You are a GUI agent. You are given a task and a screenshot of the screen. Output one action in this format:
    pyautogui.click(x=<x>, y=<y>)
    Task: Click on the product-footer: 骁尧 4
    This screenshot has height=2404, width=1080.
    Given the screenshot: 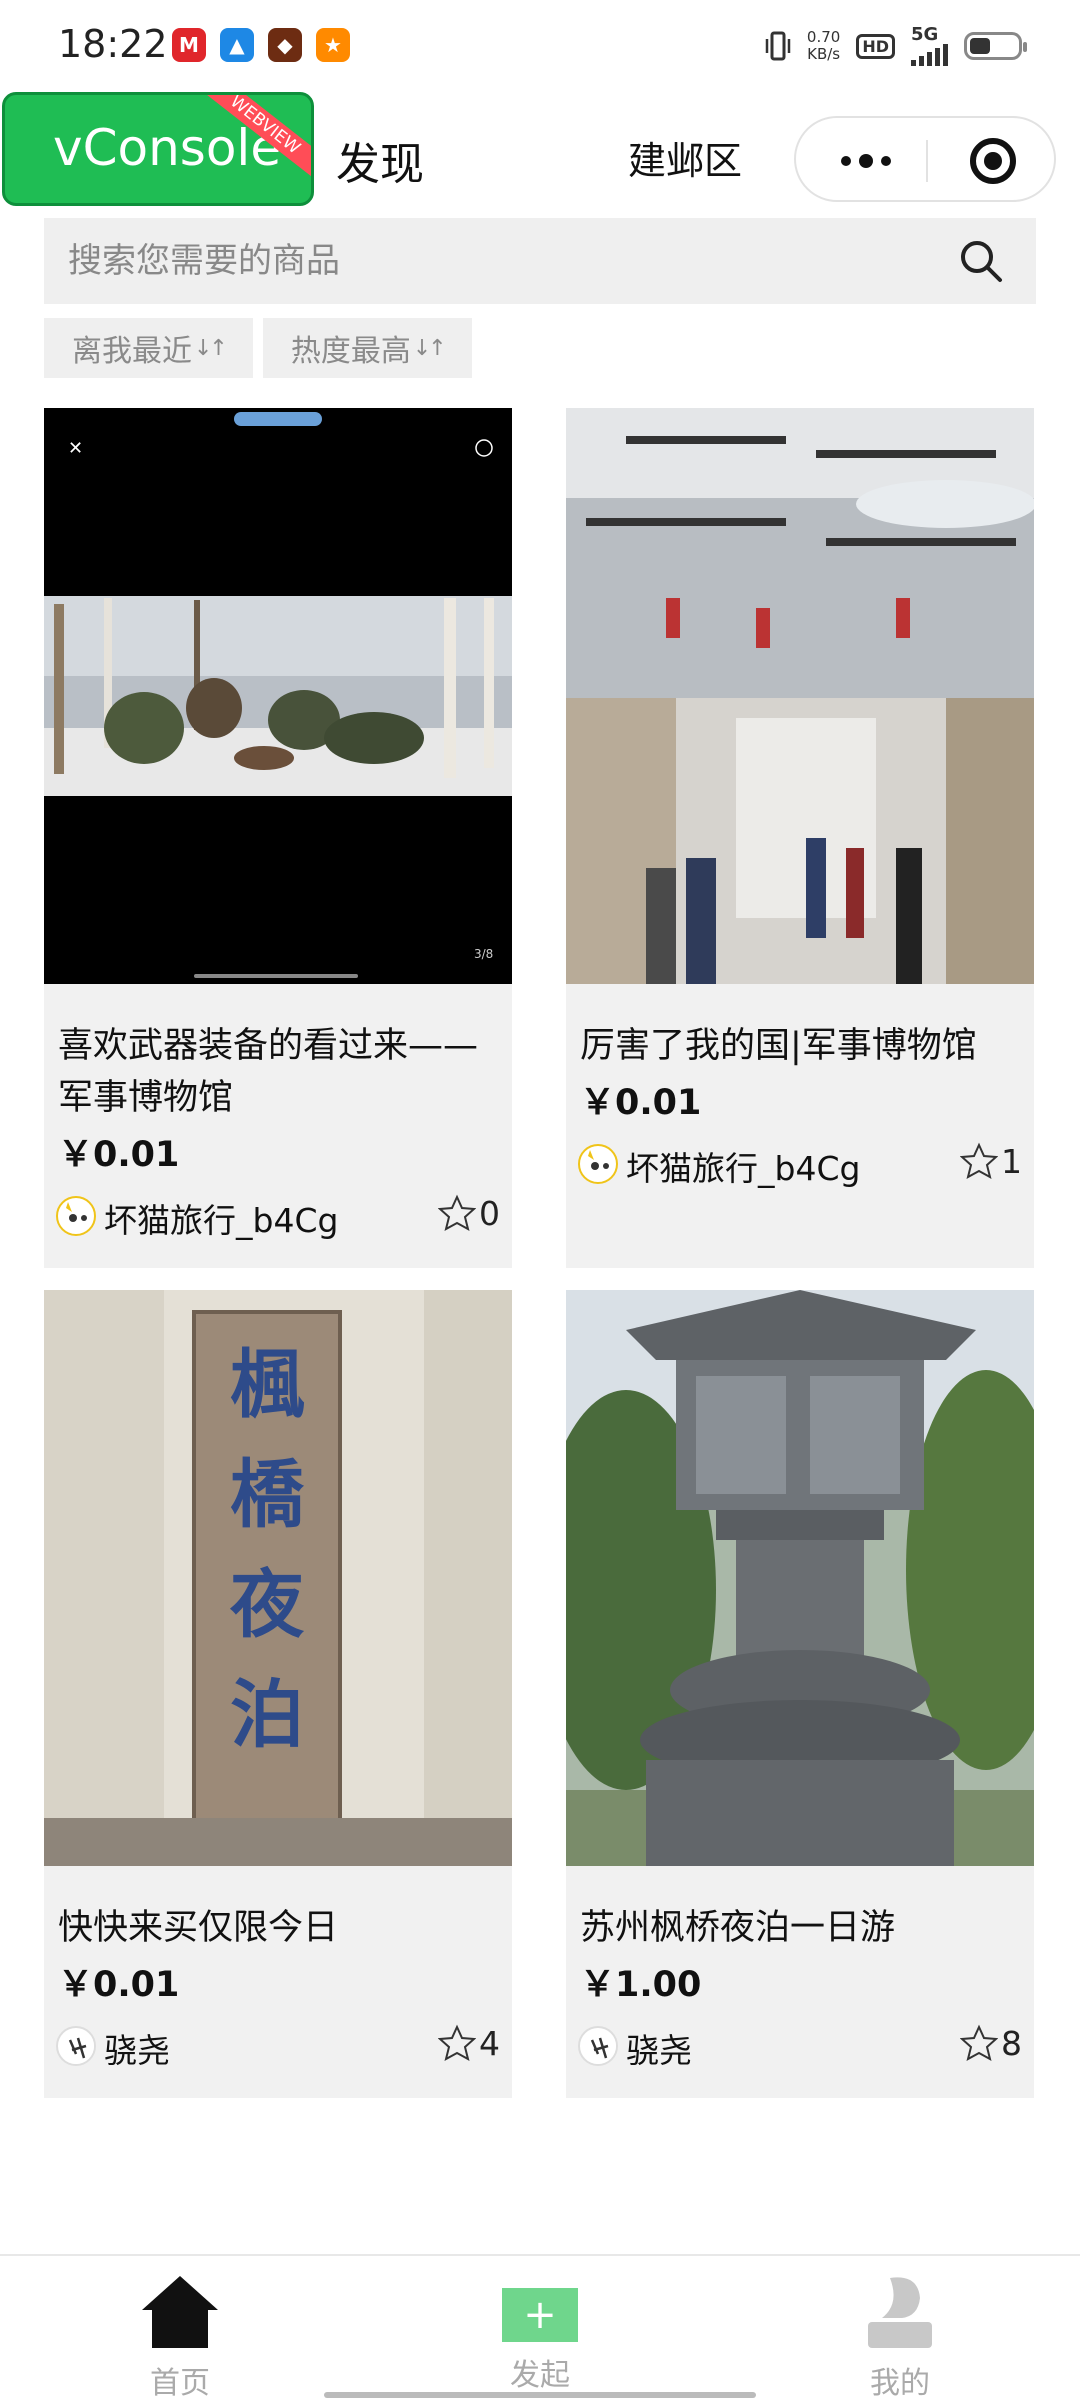 What is the action you would take?
    pyautogui.click(x=278, y=2047)
    